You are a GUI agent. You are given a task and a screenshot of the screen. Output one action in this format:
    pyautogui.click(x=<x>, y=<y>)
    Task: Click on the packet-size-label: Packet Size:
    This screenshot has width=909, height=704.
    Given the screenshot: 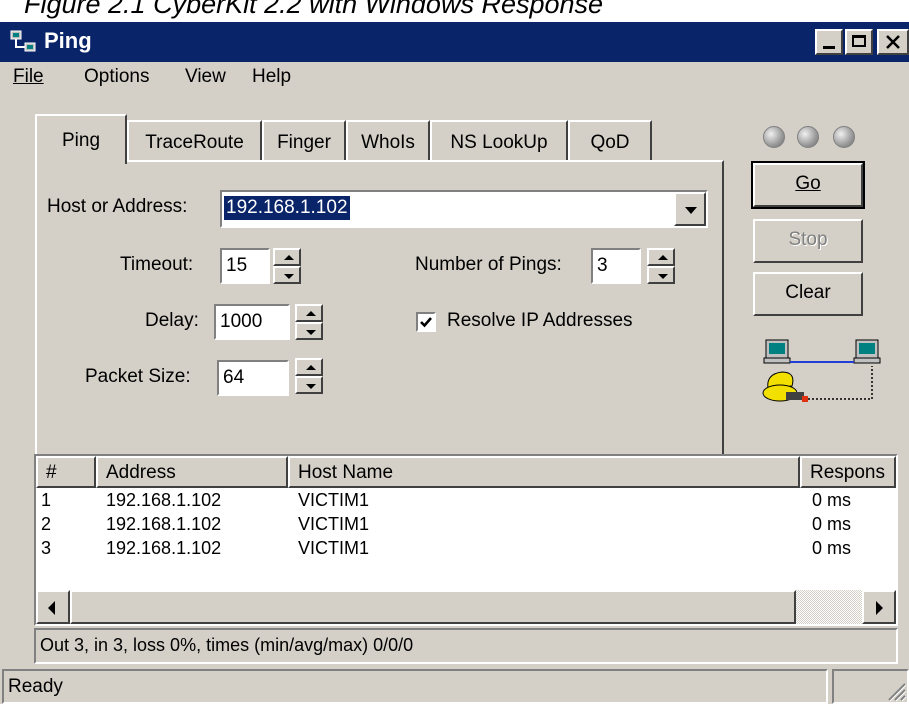 What is the action you would take?
    pyautogui.click(x=138, y=376)
    